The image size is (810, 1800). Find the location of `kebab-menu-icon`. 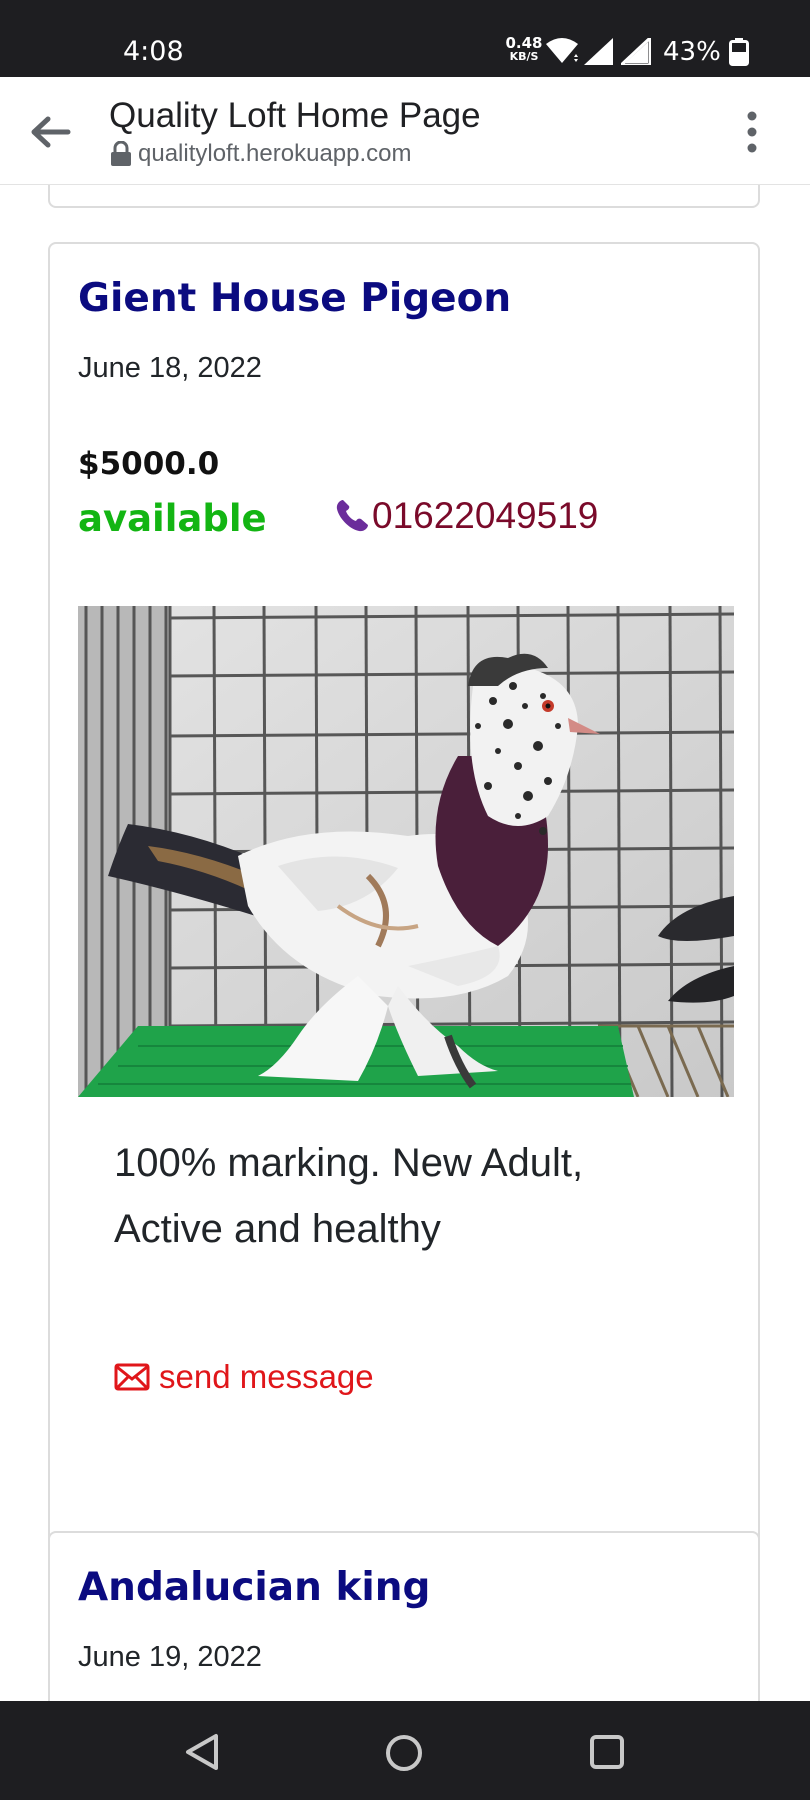

kebab-menu-icon is located at coordinates (752, 132).